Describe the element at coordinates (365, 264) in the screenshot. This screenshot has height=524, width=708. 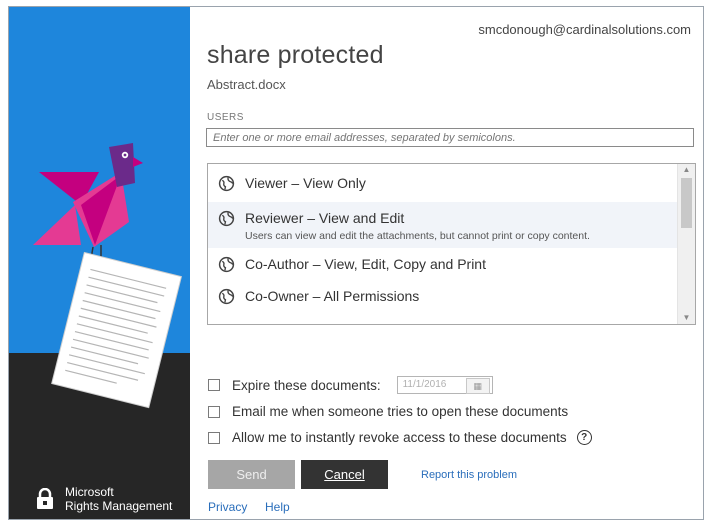
I see `permission-label: Co-Author – View, Edit, Copy and Print` at that location.